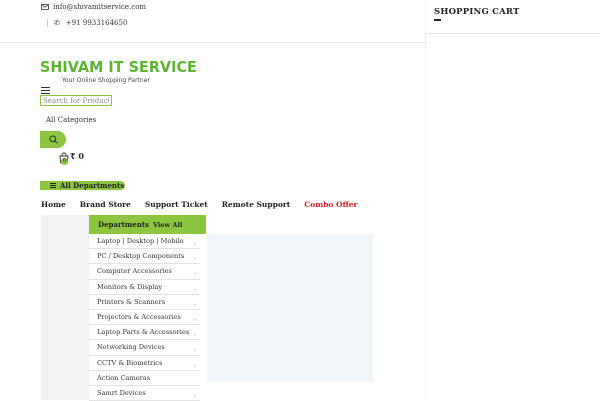  What do you see at coordinates (140, 241) in the screenshot?
I see `department-label: Laptop | Desktop | Mobile` at bounding box center [140, 241].